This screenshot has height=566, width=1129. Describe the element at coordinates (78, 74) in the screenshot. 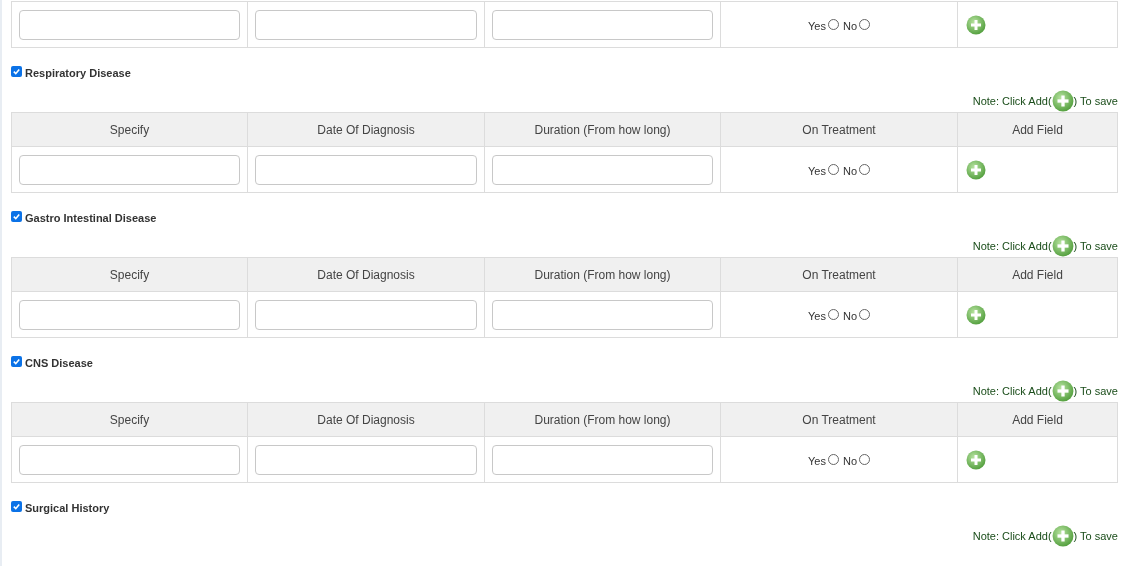

I see `section-title: Respiratory Disease` at that location.